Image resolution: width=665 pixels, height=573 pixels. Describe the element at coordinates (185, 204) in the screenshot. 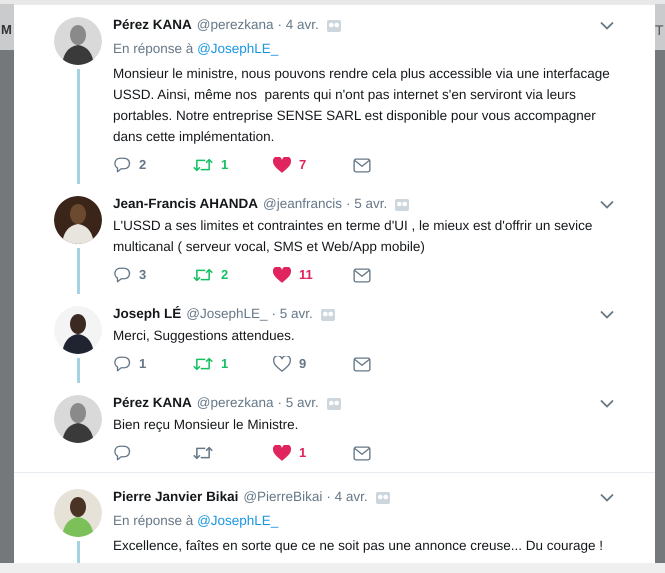

I see `author-name: Jean-Francis AHANDA` at that location.